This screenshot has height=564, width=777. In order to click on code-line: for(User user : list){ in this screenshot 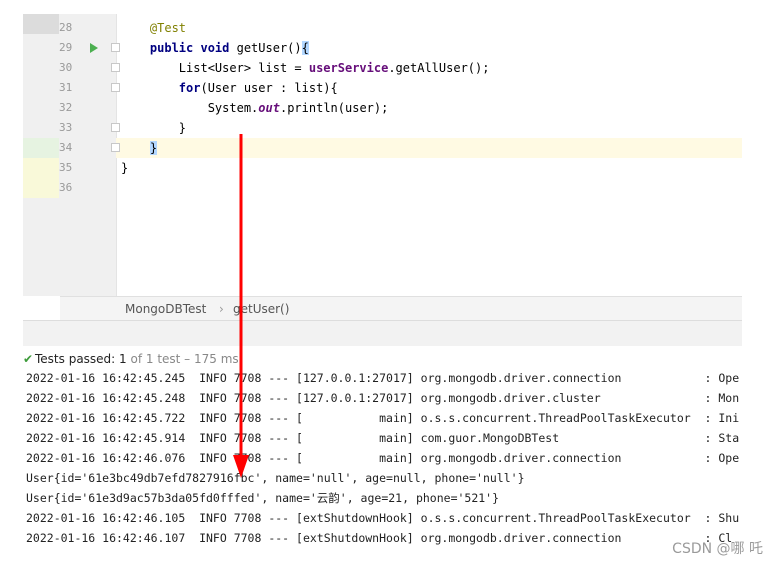, I will do `click(229, 88)`.